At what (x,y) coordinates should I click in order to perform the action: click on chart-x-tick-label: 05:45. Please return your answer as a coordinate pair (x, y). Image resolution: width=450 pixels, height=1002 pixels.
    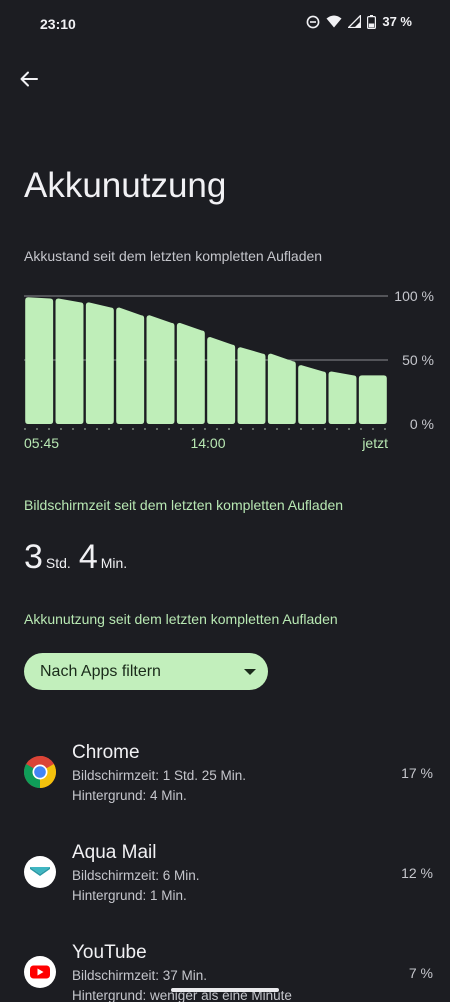
    Looking at the image, I should click on (41, 443).